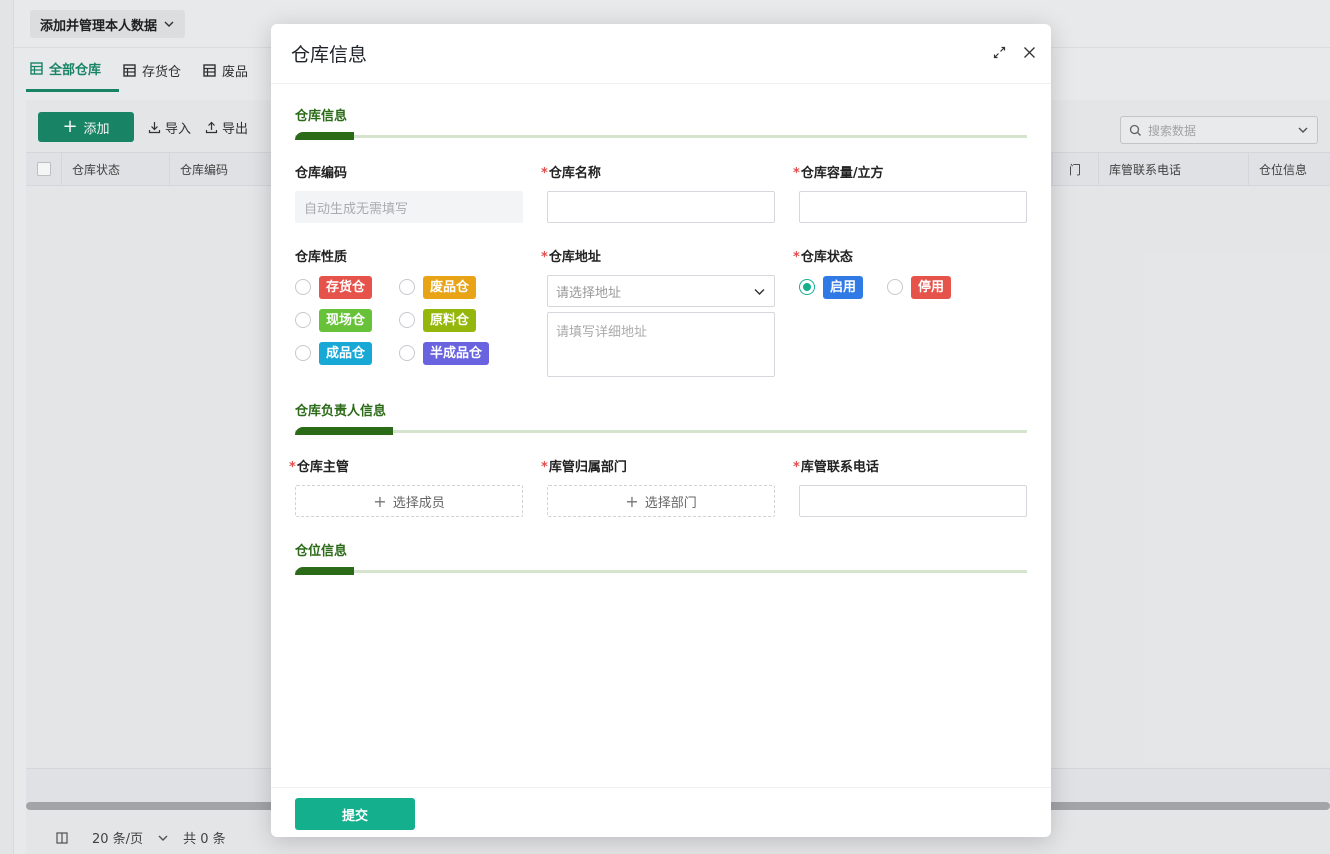 The height and width of the screenshot is (854, 1330). What do you see at coordinates (910, 468) in the screenshot?
I see `field-label-wrap: *库管联系电话` at bounding box center [910, 468].